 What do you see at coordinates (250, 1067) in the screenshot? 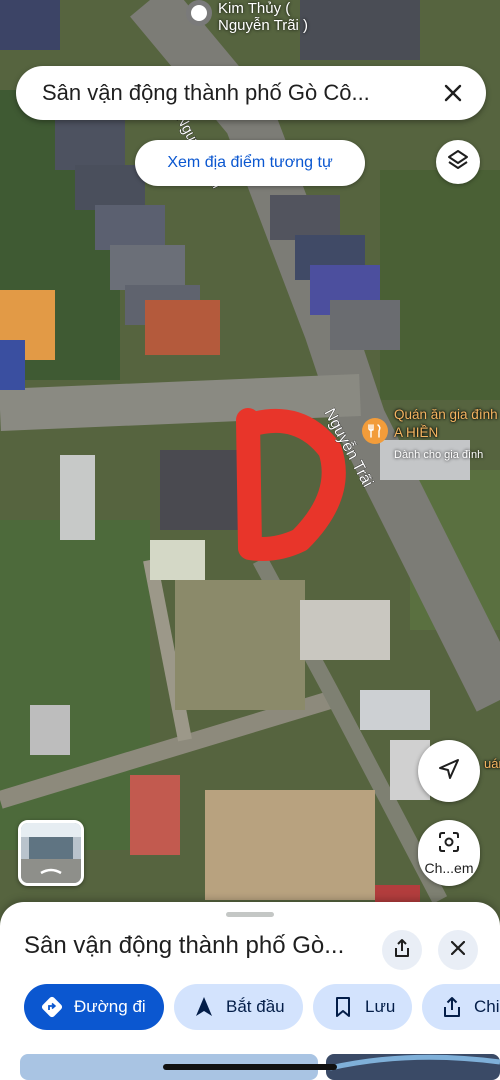
I see `home-indicator` at bounding box center [250, 1067].